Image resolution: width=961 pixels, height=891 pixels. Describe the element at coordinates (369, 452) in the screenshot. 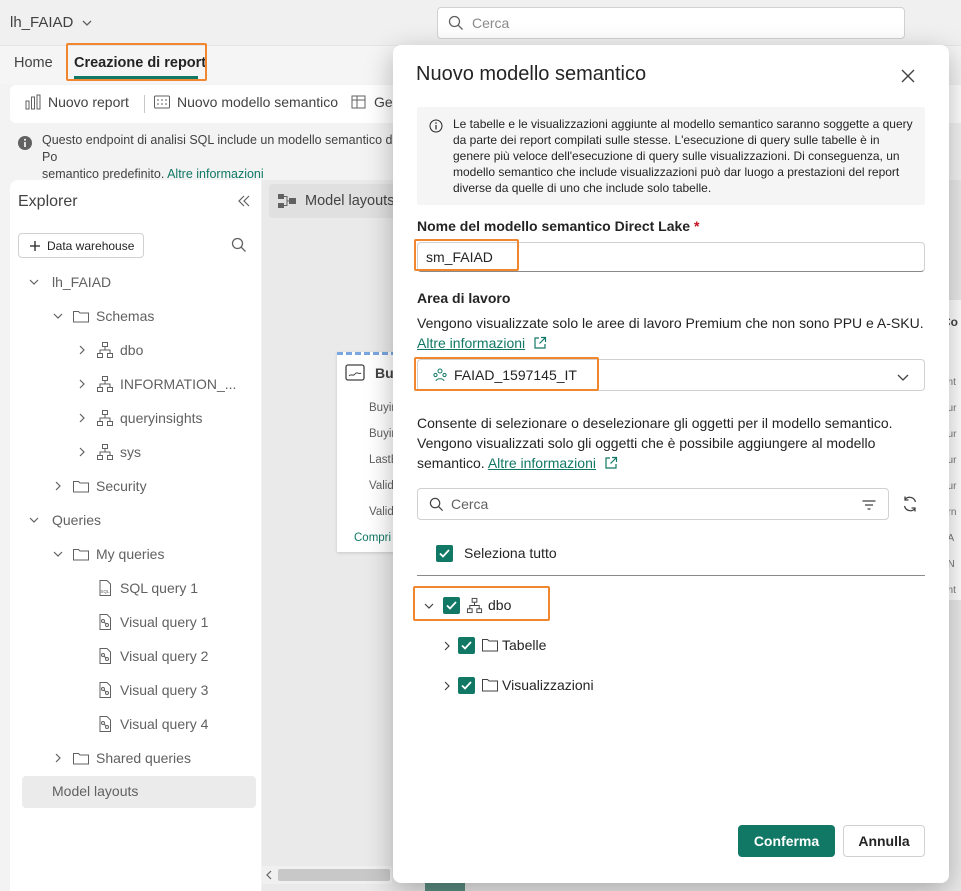

I see `table-card: Buy Buyin Buyin LastE Valid Valid Compri` at that location.